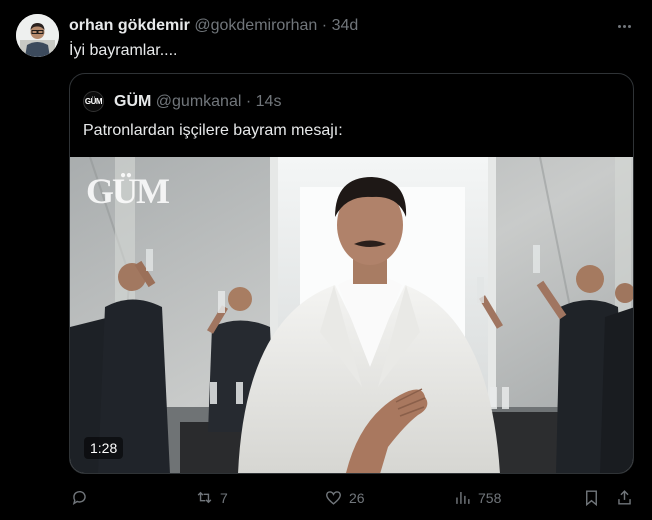 Image resolution: width=652 pixels, height=520 pixels. I want to click on tweet-timestamp: 34d, so click(345, 25).